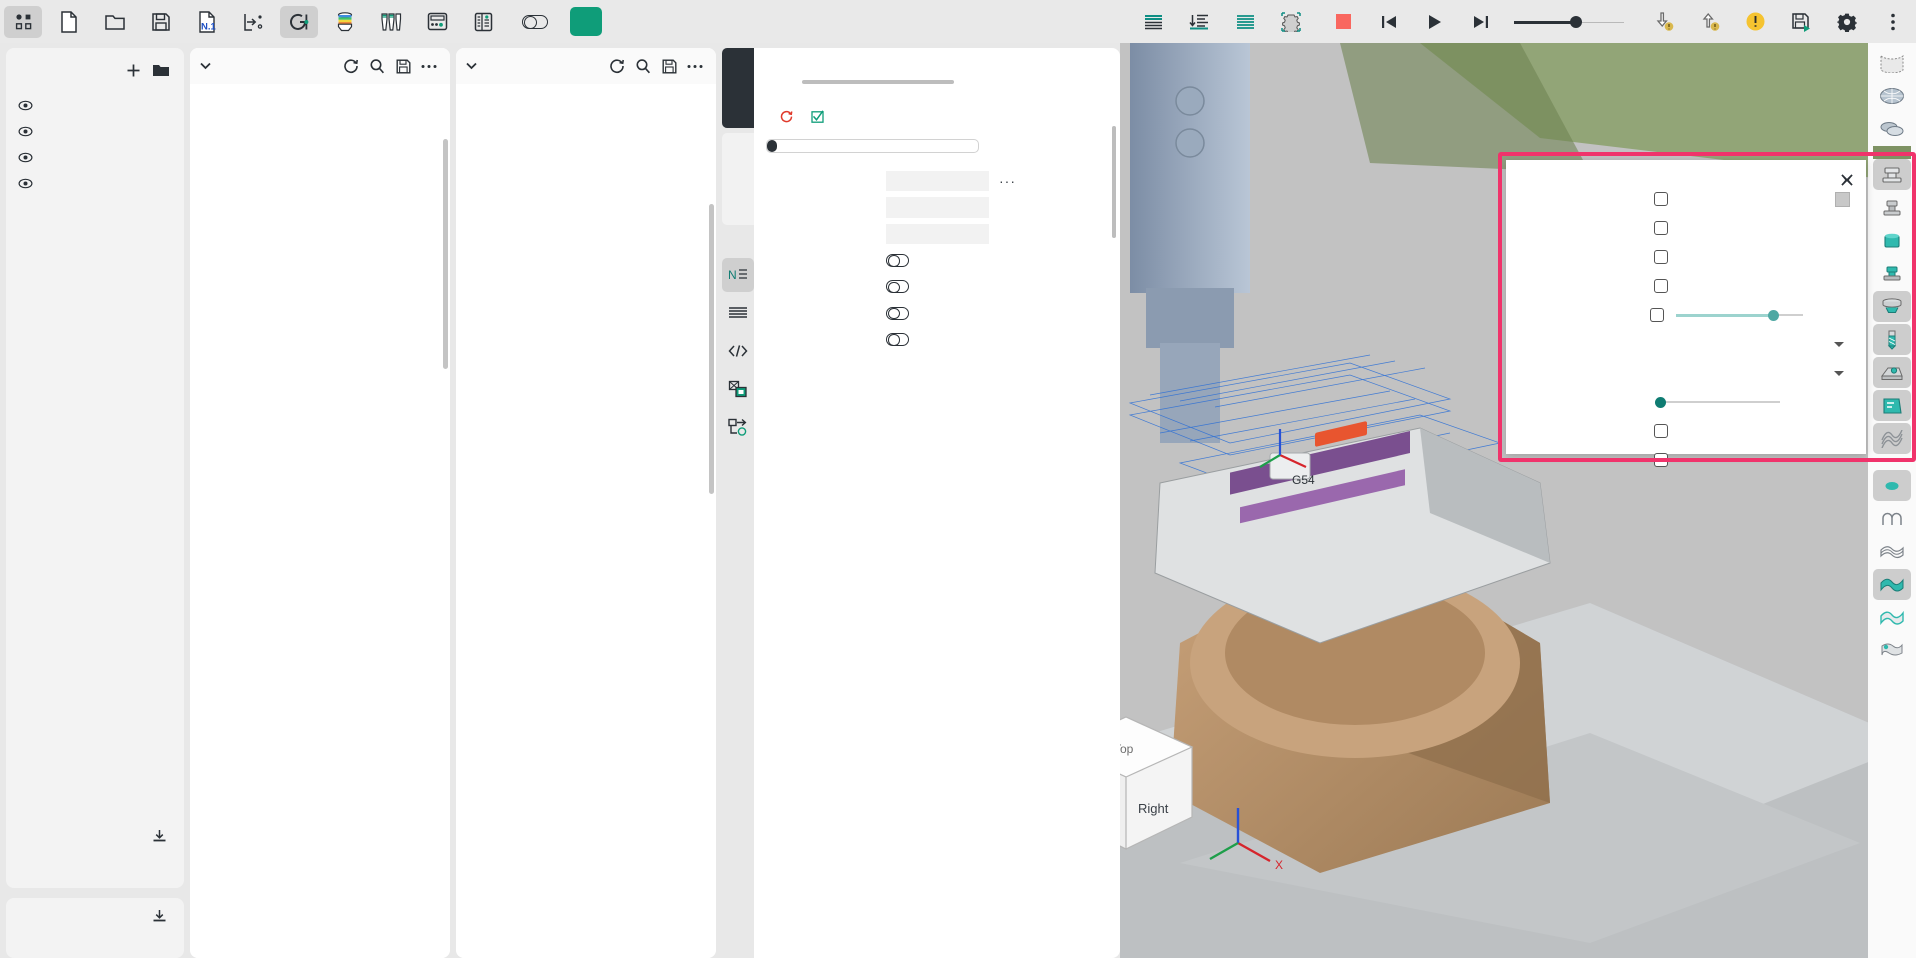 Image resolution: width=1916 pixels, height=958 pixels. I want to click on tab-renumber, so click(792, 146).